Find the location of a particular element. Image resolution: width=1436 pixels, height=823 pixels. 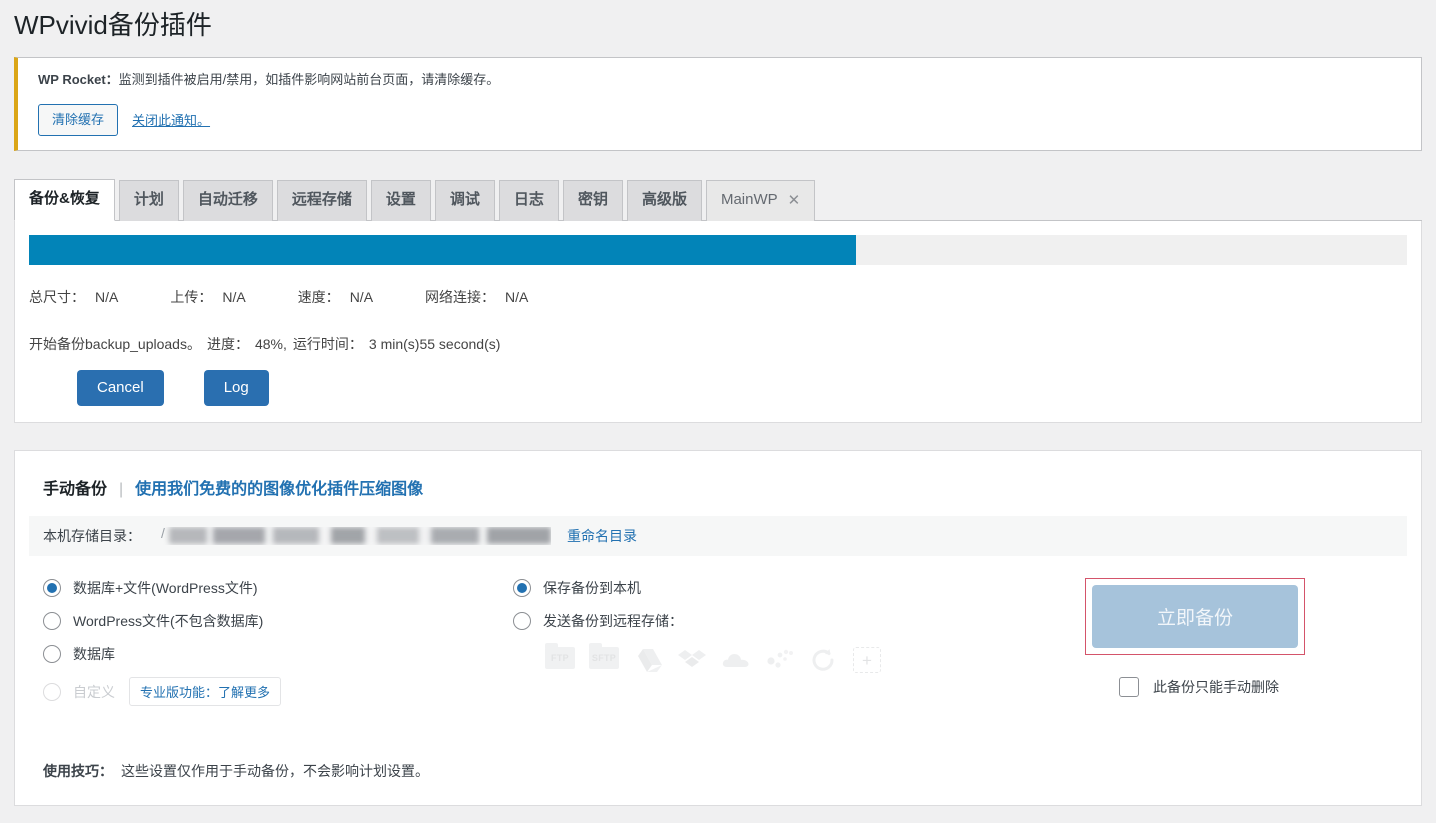

tab-label: 自动迁移 is located at coordinates (227, 200).